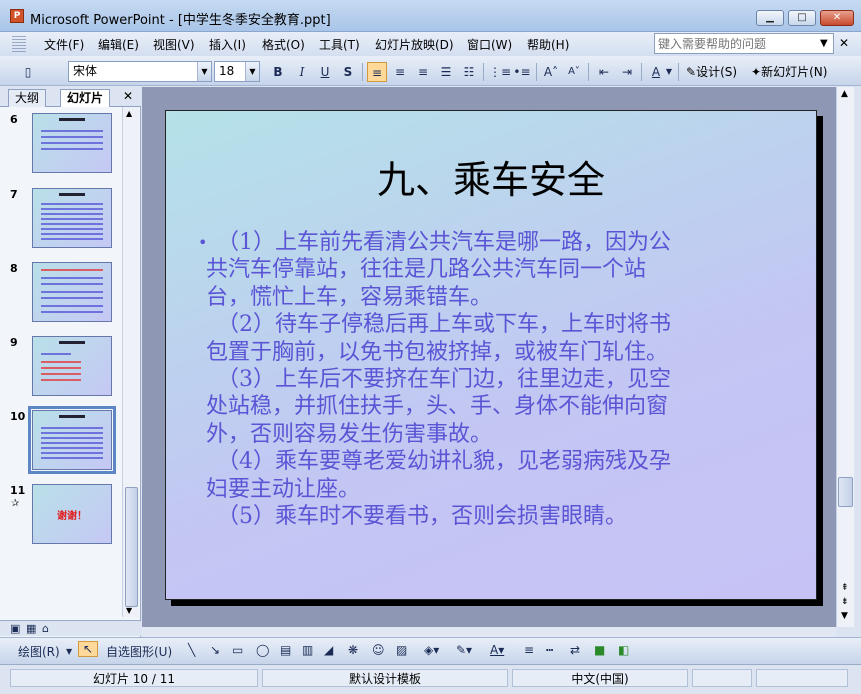  I want to click on menu-window: 窗口(W), so click(489, 44).